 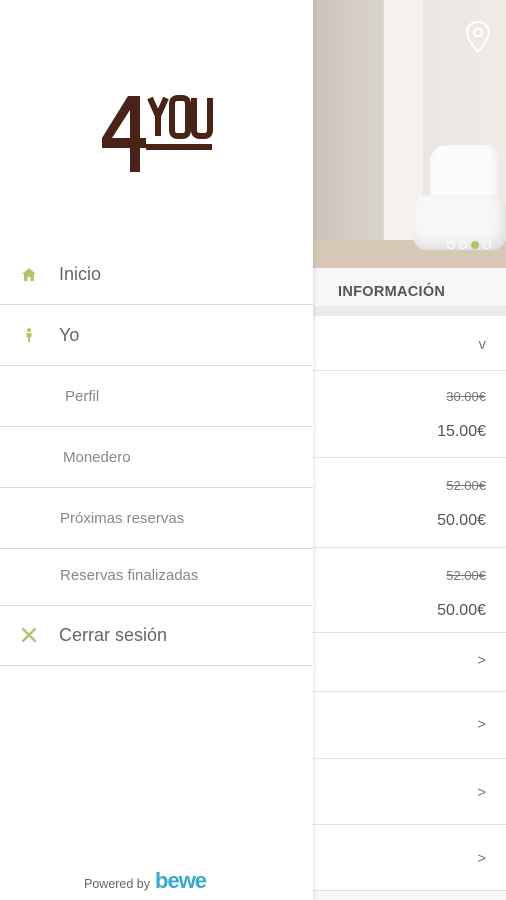 I want to click on brand-logo, so click(x=157, y=133).